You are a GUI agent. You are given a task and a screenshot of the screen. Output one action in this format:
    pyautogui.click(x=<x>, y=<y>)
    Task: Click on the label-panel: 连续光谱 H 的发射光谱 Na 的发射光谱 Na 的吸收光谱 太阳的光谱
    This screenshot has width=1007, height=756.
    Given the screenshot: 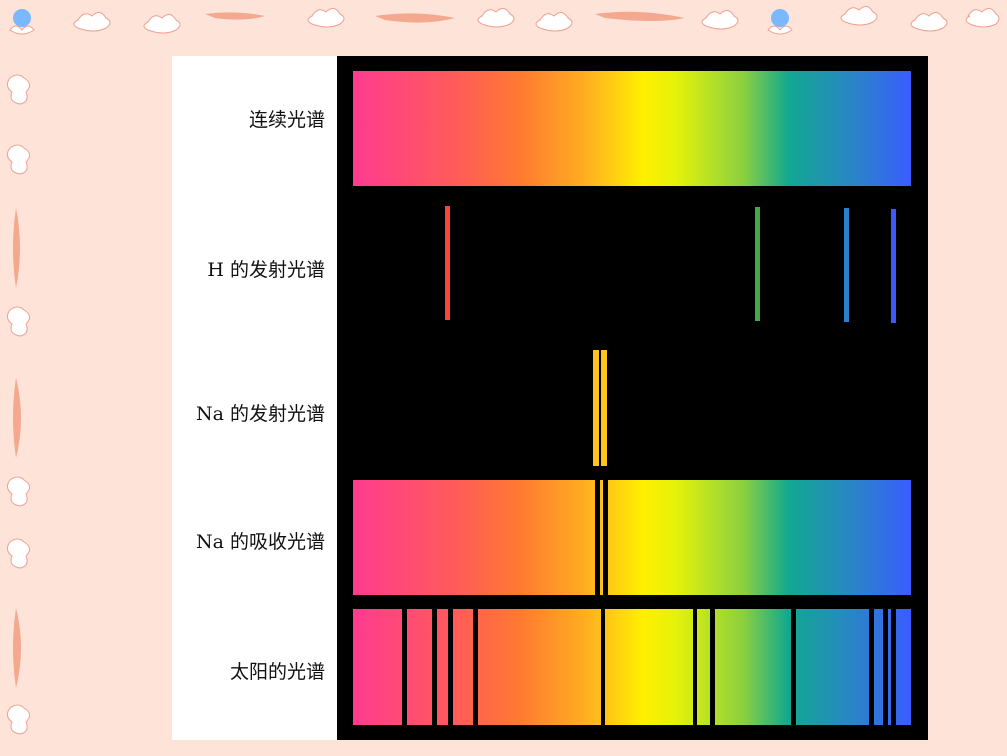 What is the action you would take?
    pyautogui.click(x=254, y=398)
    